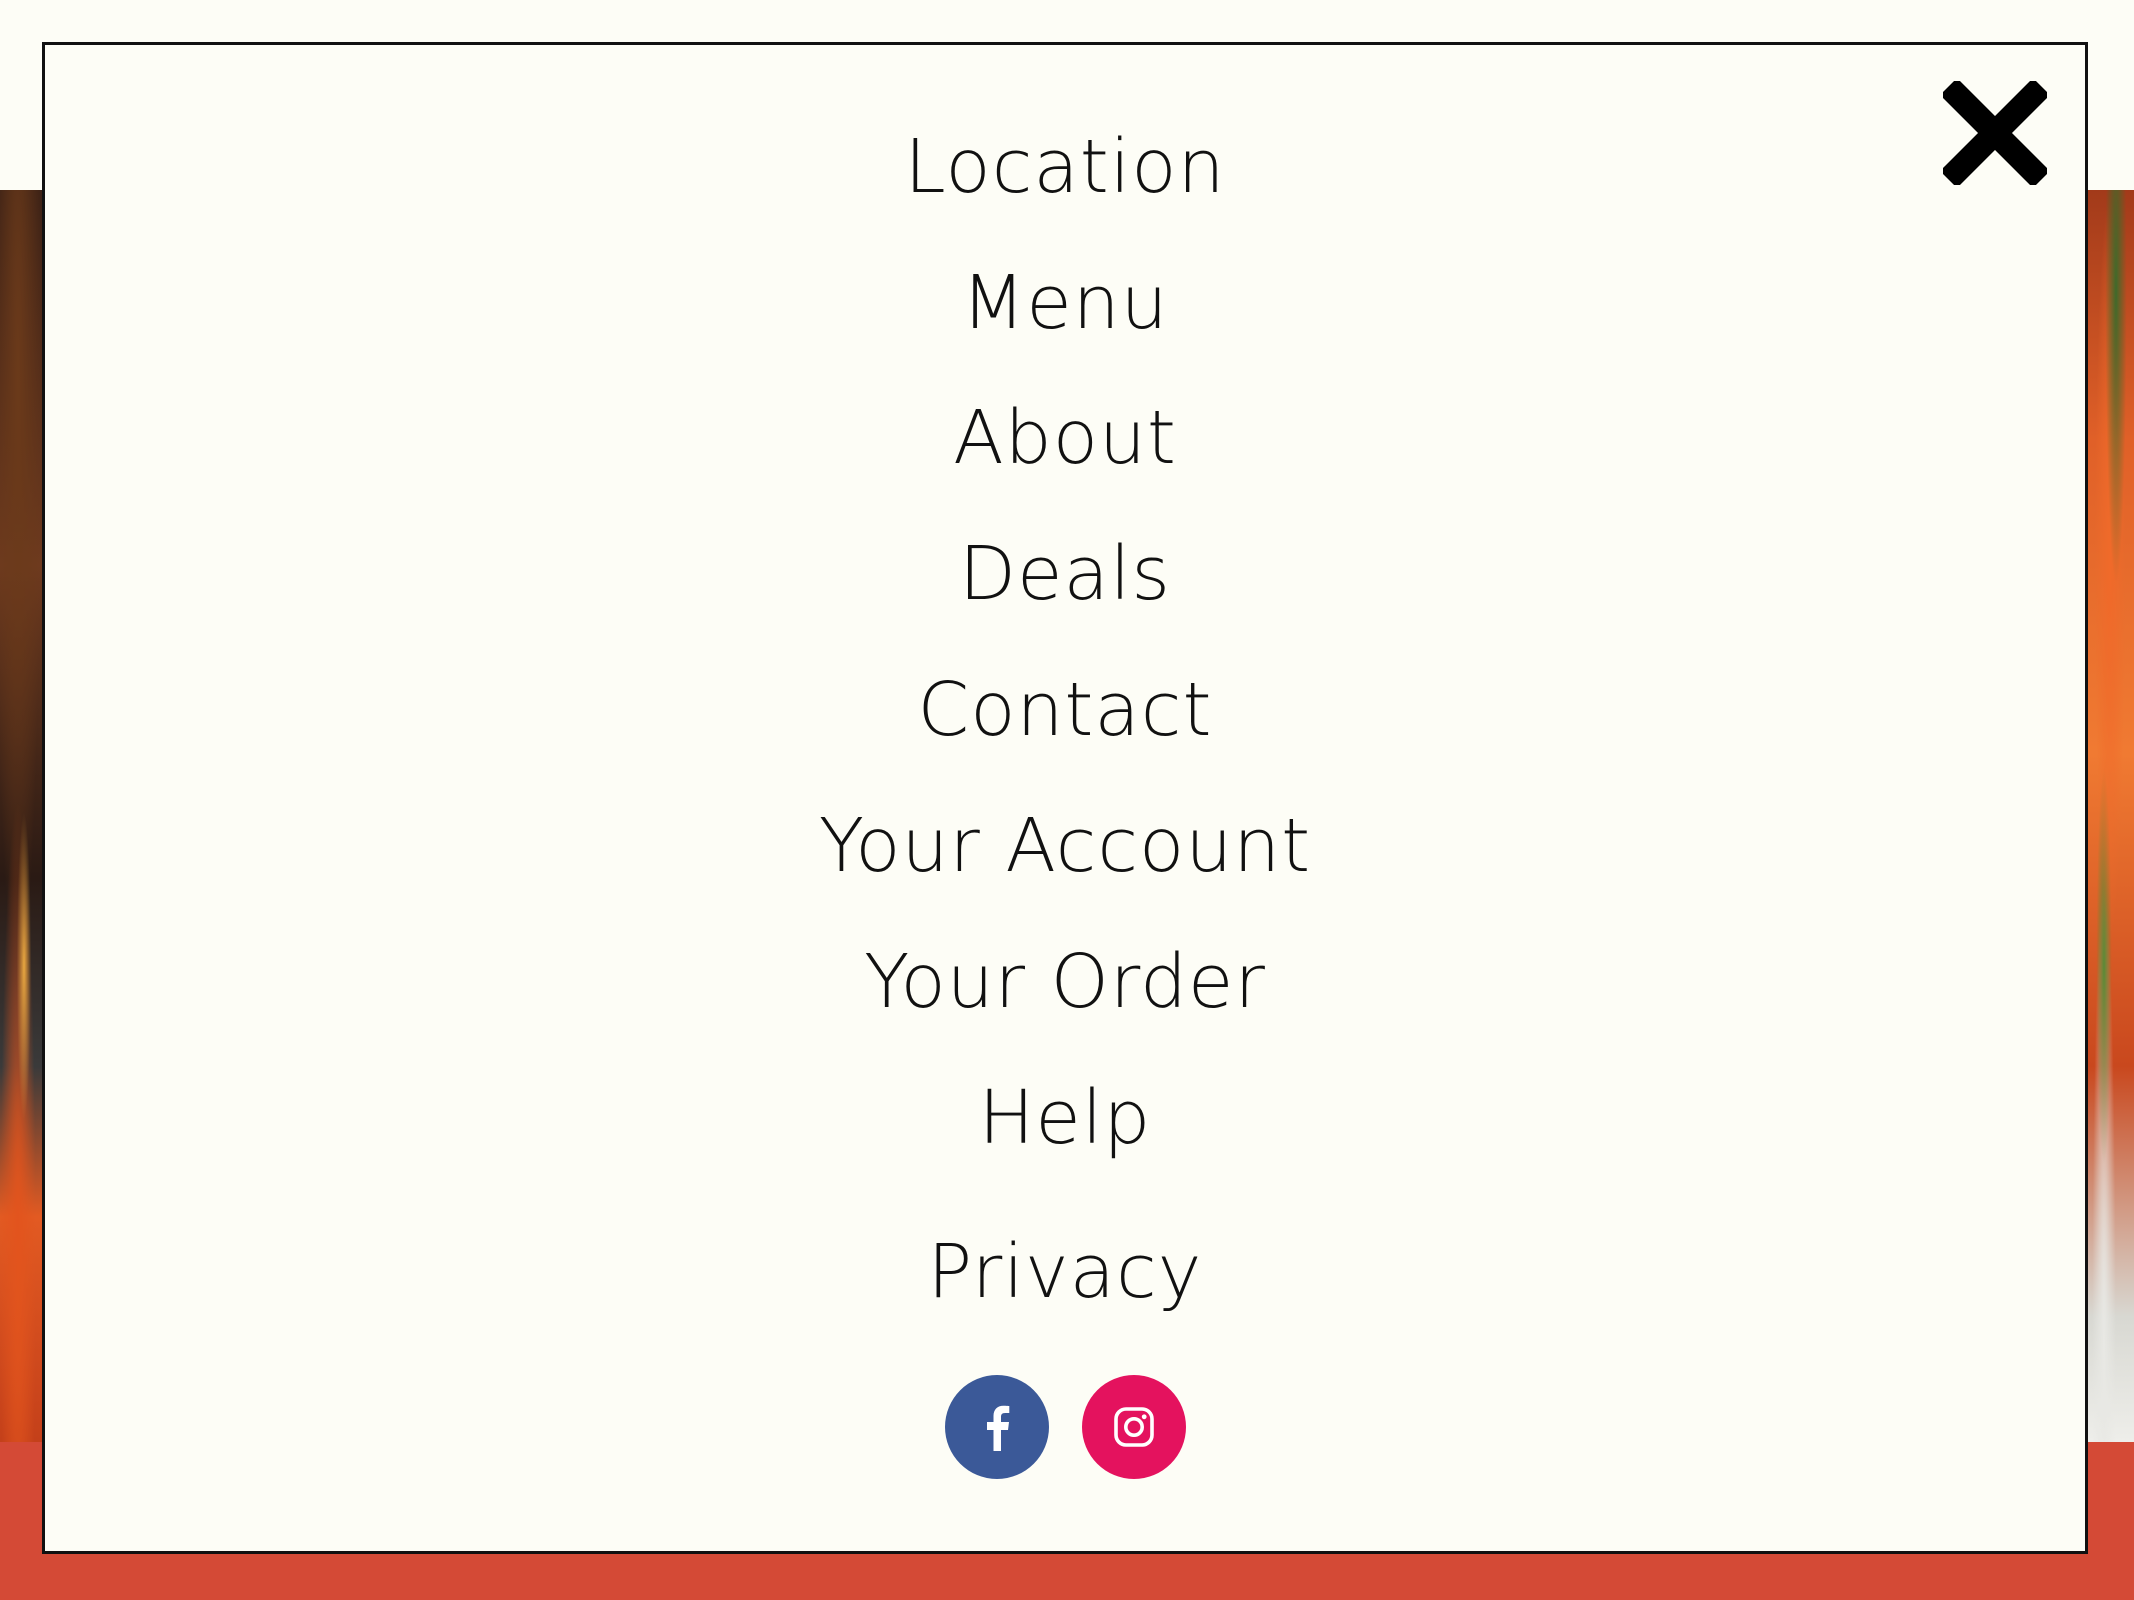 The height and width of the screenshot is (1600, 2134). I want to click on nav-item-your-order: Your Order, so click(1065, 982).